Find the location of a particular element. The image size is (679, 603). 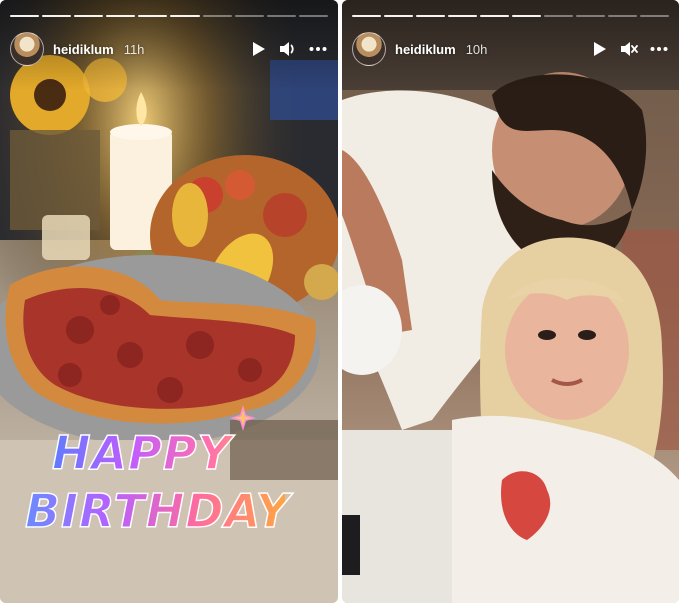

story-header: heidiklum 11h is located at coordinates (169, 49).